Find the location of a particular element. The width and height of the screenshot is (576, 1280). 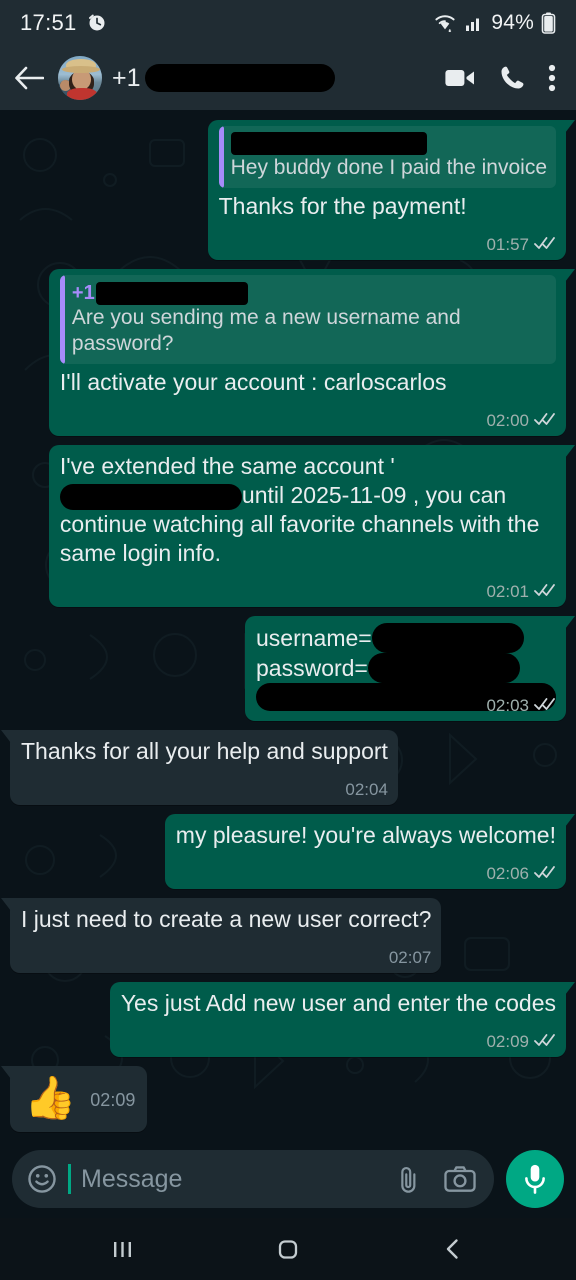

android-back-icon is located at coordinates (453, 1249).